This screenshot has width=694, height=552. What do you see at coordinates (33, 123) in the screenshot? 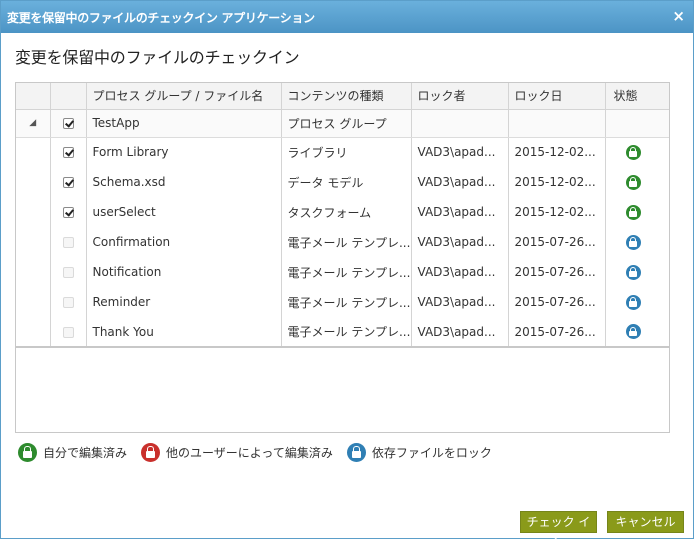
I see `collapse-arrow-icon: ◢` at bounding box center [33, 123].